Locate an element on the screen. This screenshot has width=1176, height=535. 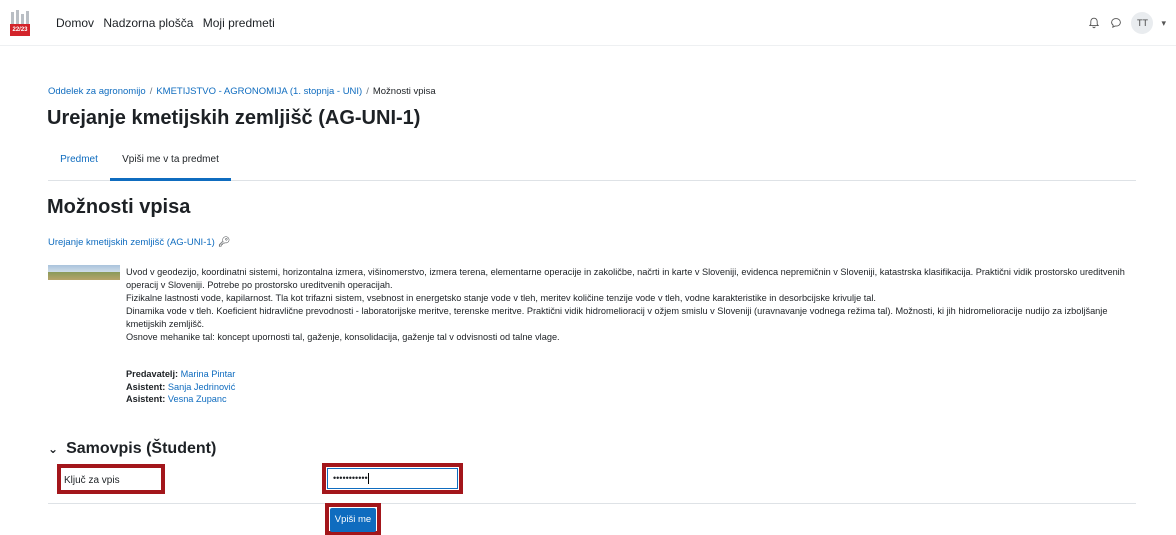
contact-name-link: Sanja Jedrinović is located at coordinates (201, 387).